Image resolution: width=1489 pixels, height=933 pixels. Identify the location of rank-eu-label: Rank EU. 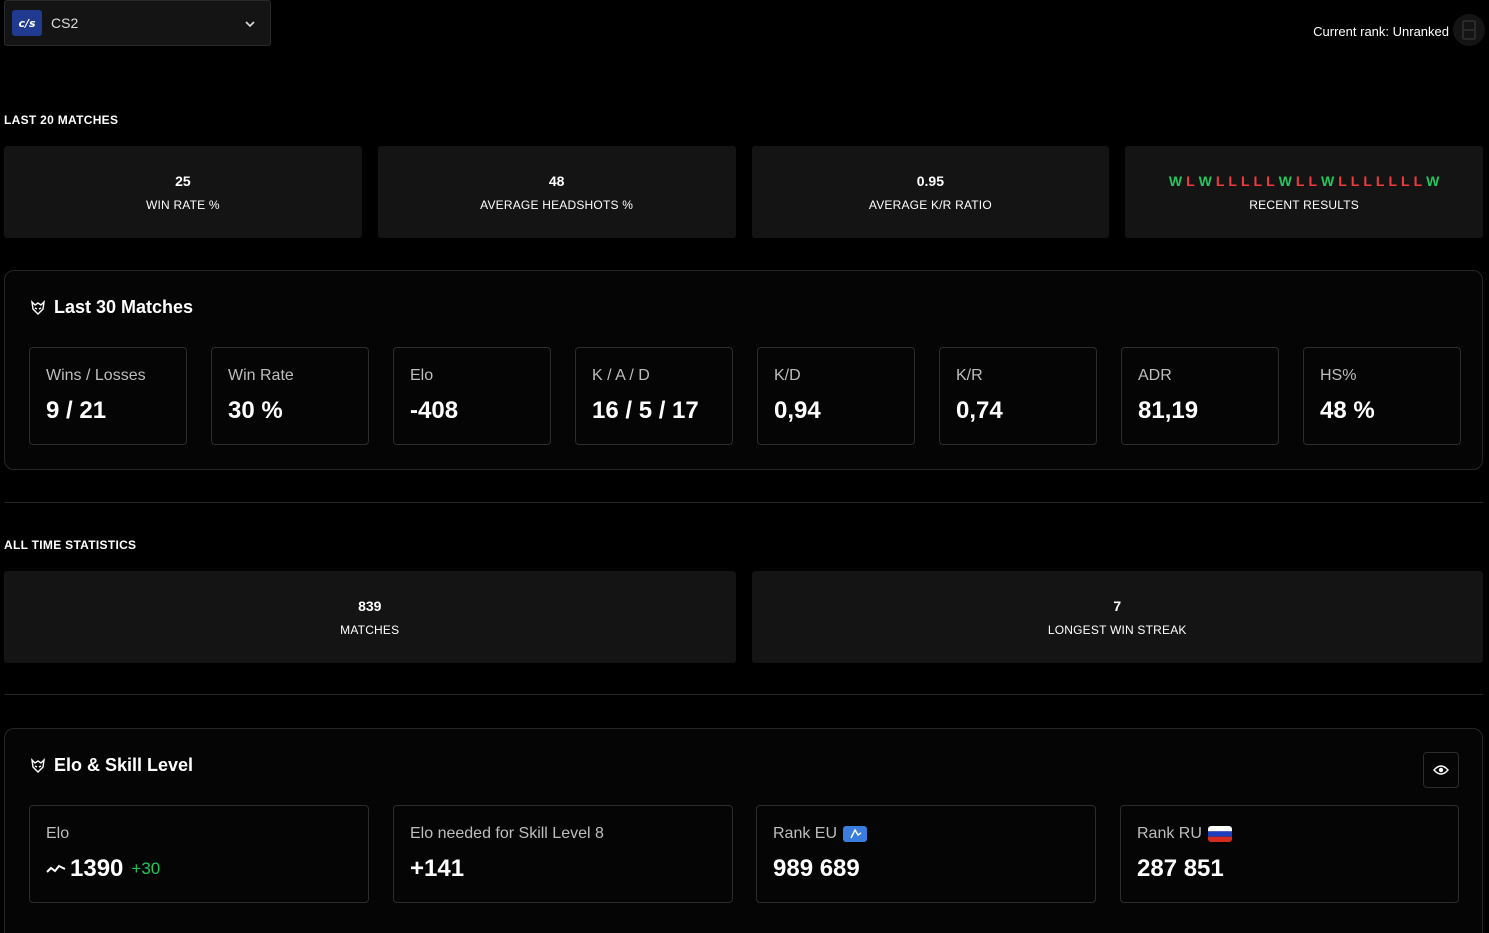
(805, 833).